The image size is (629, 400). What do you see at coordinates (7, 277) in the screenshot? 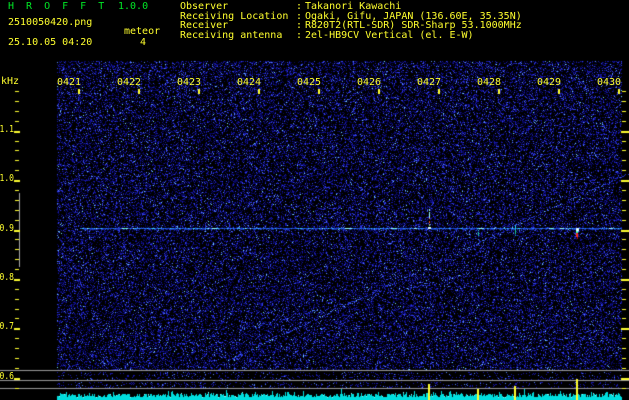
I see `freq-label: 0.8` at bounding box center [7, 277].